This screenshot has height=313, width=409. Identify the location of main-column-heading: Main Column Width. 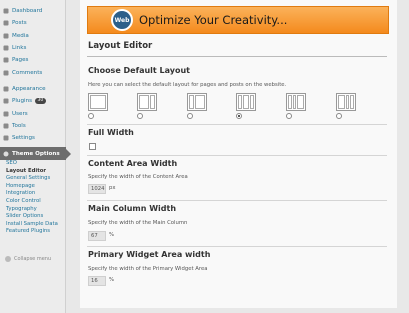
(132, 208).